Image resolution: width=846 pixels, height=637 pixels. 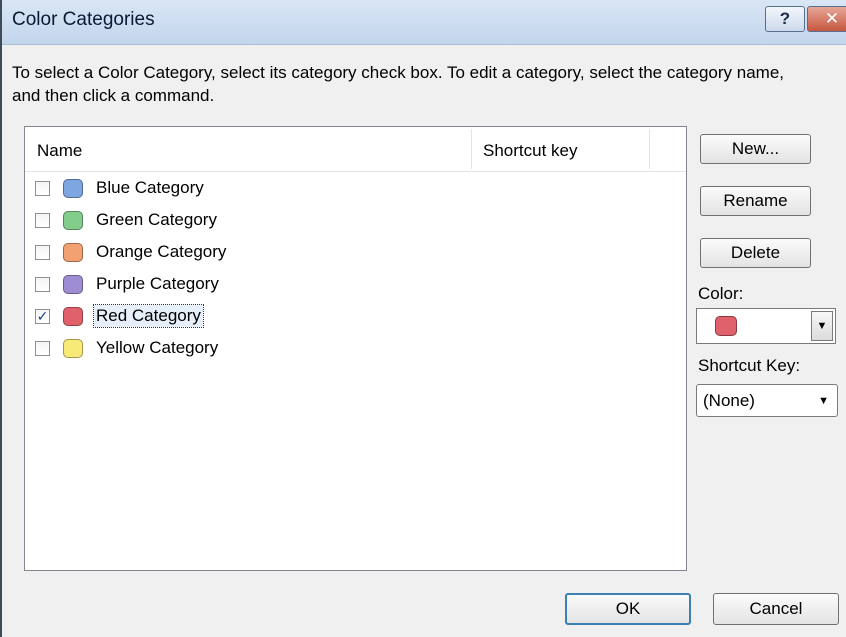 I want to click on list-header: Name Shortcut key, so click(x=355, y=149).